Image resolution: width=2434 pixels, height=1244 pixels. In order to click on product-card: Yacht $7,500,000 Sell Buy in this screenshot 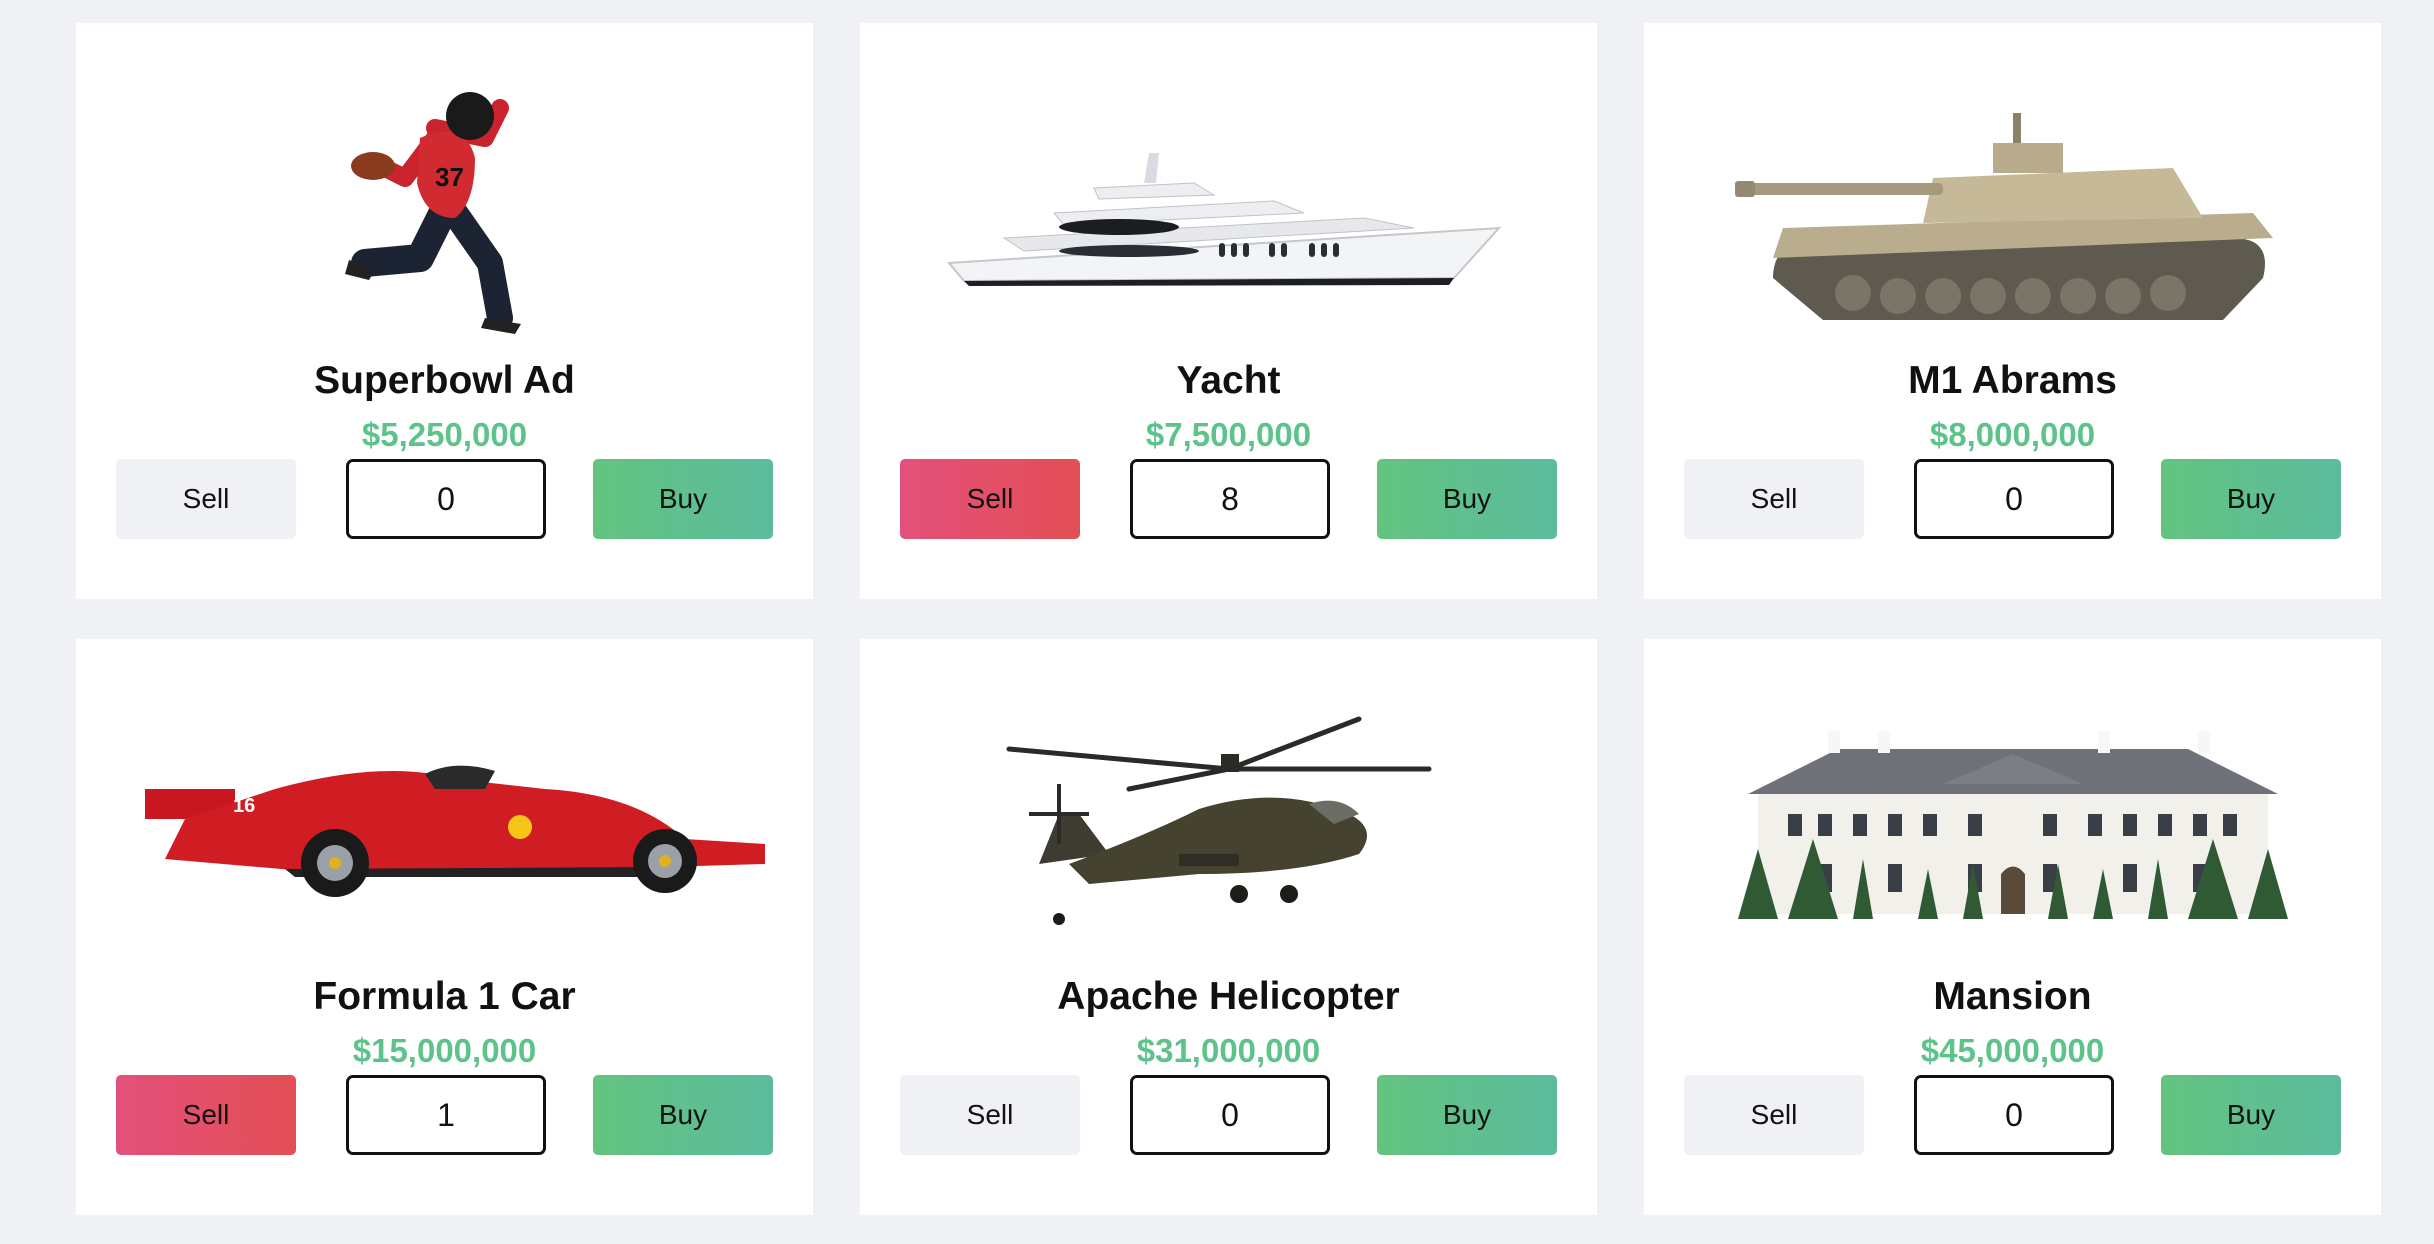, I will do `click(1228, 311)`.